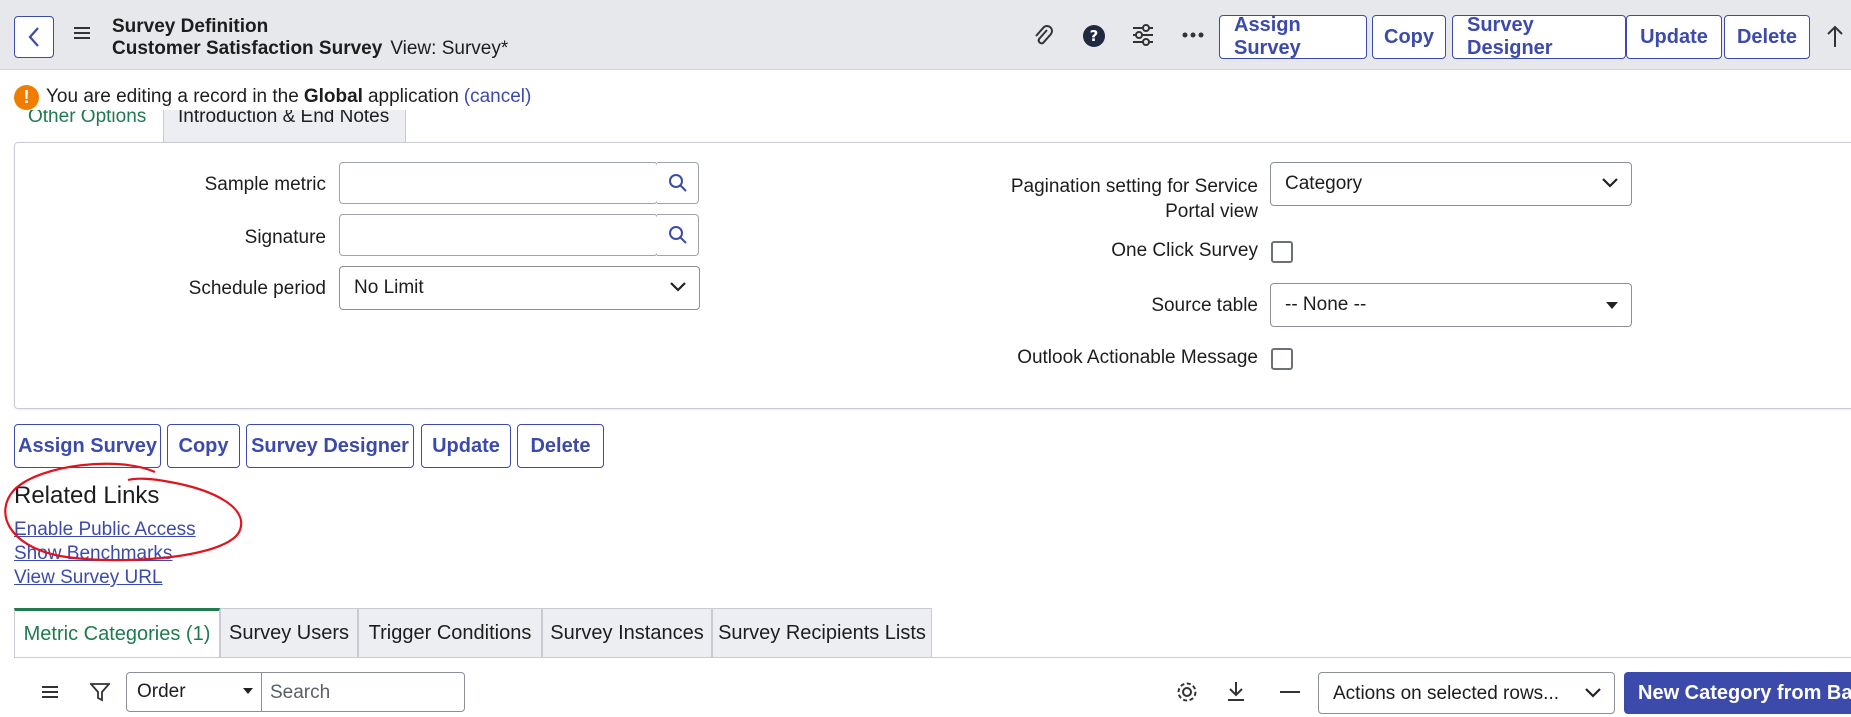 The height and width of the screenshot is (717, 1851). What do you see at coordinates (330, 446) in the screenshot?
I see `survey-designer-button: Survey Designer` at bounding box center [330, 446].